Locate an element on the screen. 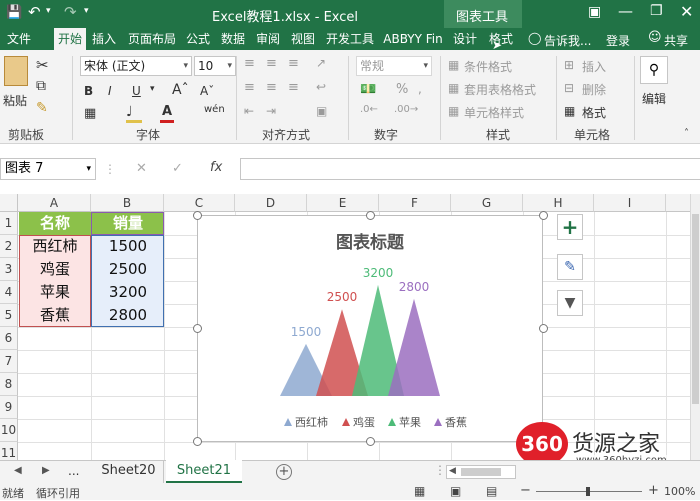 Image resolution: width=700 pixels, height=501 pixels. ribbon-display-icon: ▣ is located at coordinates (594, 12).